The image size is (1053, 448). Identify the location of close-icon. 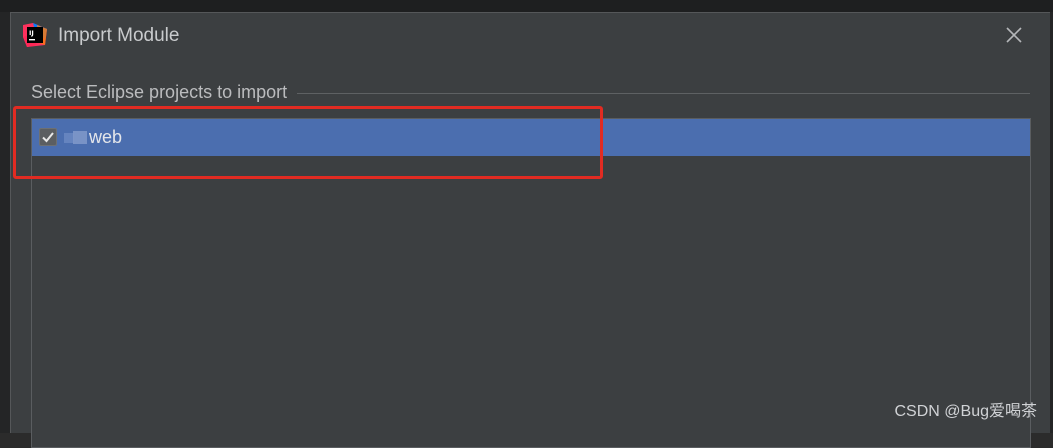
(1014, 35).